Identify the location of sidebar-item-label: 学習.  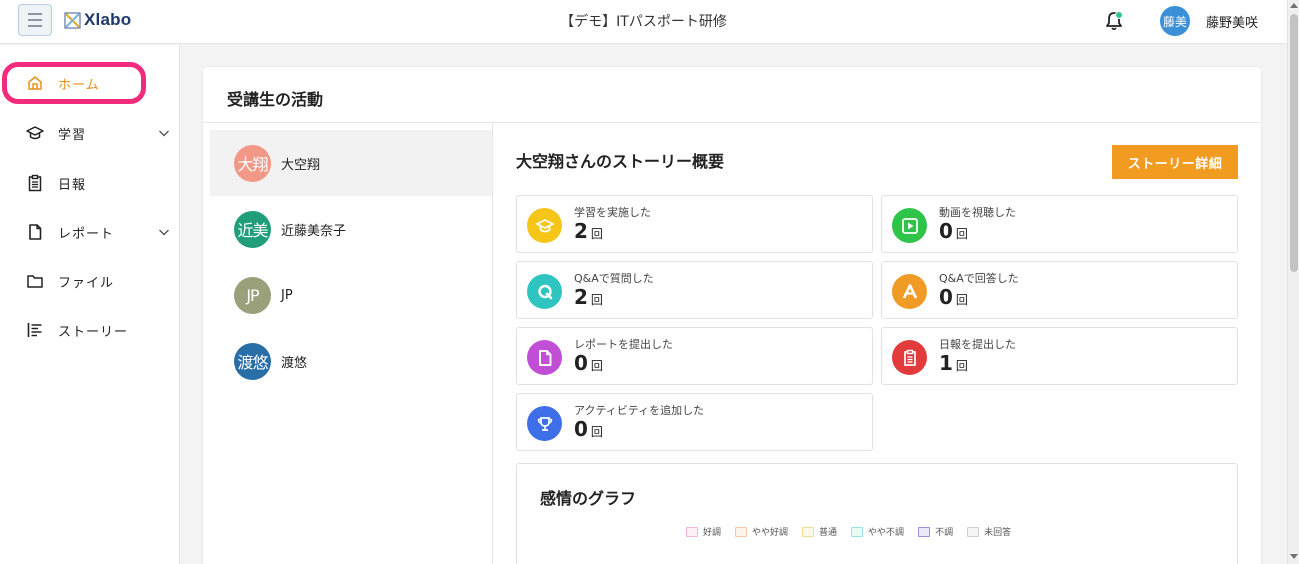
(72, 135).